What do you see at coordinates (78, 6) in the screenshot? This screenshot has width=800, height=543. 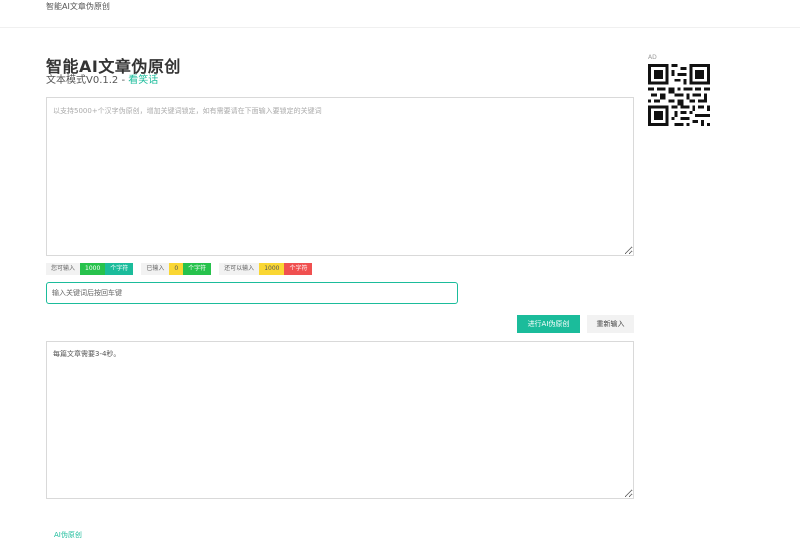 I see `site-brand: 智能AI文章伪原创` at bounding box center [78, 6].